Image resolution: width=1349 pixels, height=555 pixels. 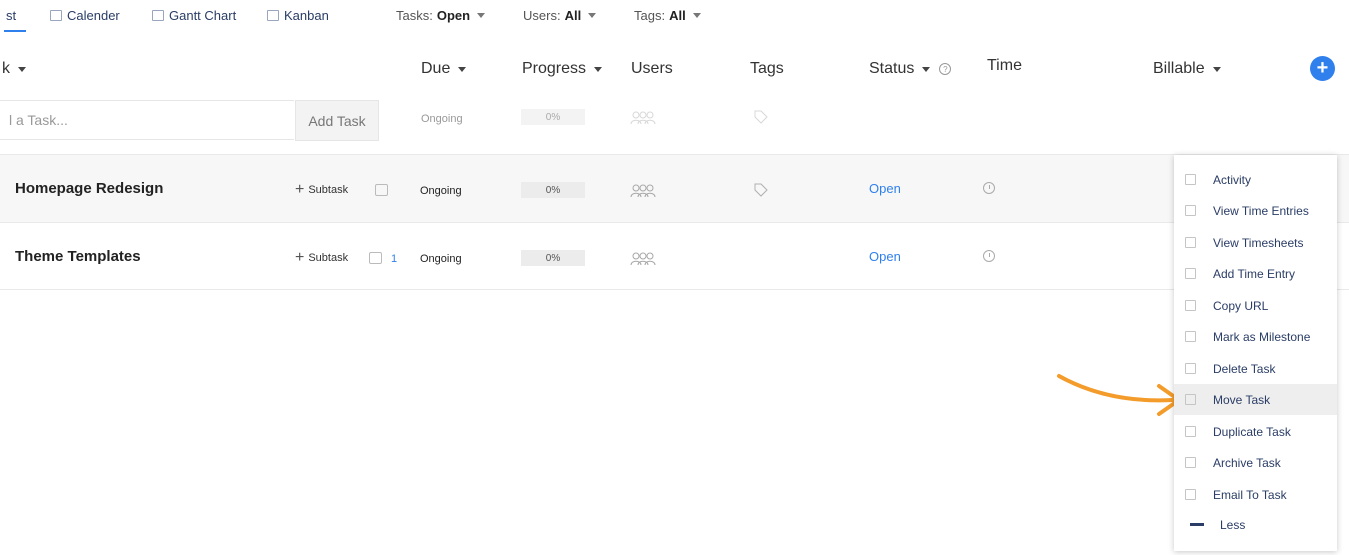 What do you see at coordinates (1197, 524) in the screenshot?
I see `minus-icon` at bounding box center [1197, 524].